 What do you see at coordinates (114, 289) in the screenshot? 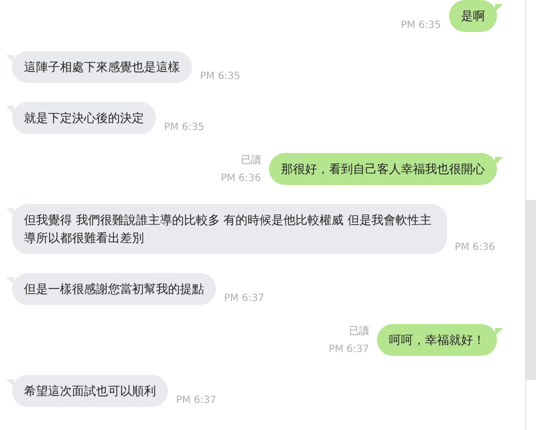
I see `message-bubble: 但是一樣很感謝您當初幫我的提點` at bounding box center [114, 289].